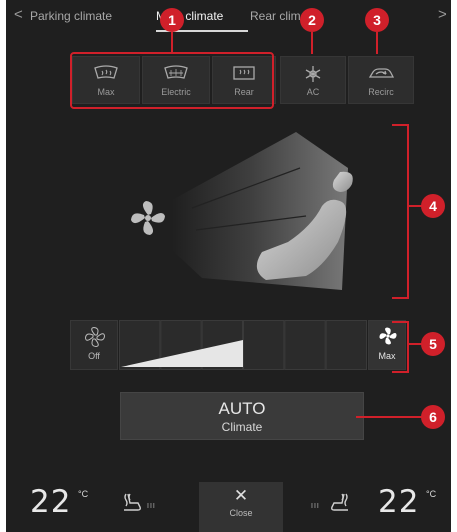 This screenshot has height=532, width=457. Describe the element at coordinates (172, 20) in the screenshot. I see `callout-badge-1: 1` at that location.